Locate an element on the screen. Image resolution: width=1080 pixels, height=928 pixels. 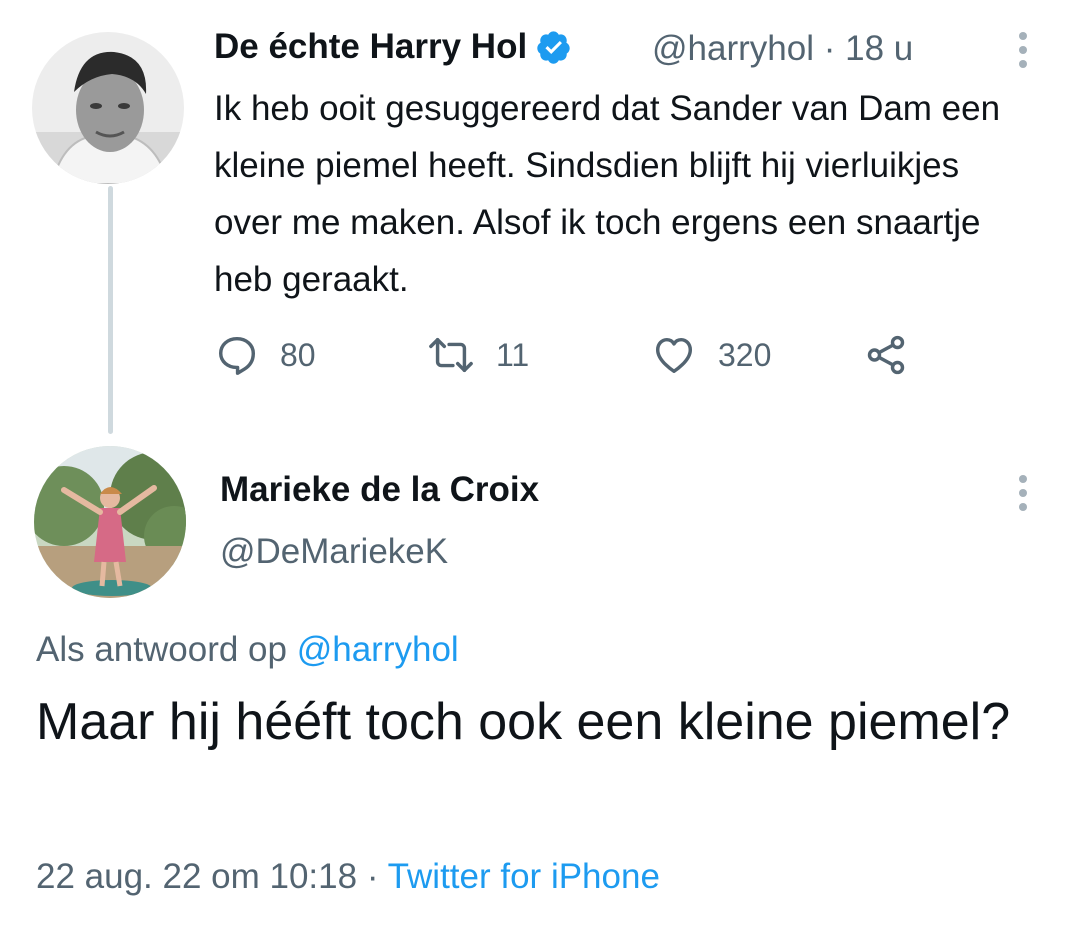
retweet-icon is located at coordinates (451, 355).